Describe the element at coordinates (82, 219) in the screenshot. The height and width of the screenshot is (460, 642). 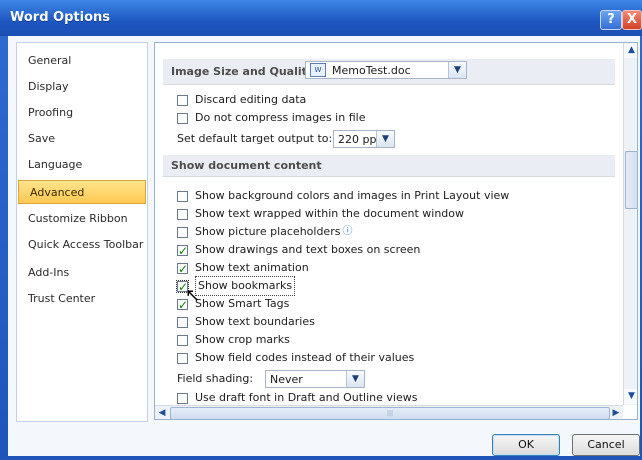
I see `nav-item-customize-ribbon: Customize Ribbon` at that location.